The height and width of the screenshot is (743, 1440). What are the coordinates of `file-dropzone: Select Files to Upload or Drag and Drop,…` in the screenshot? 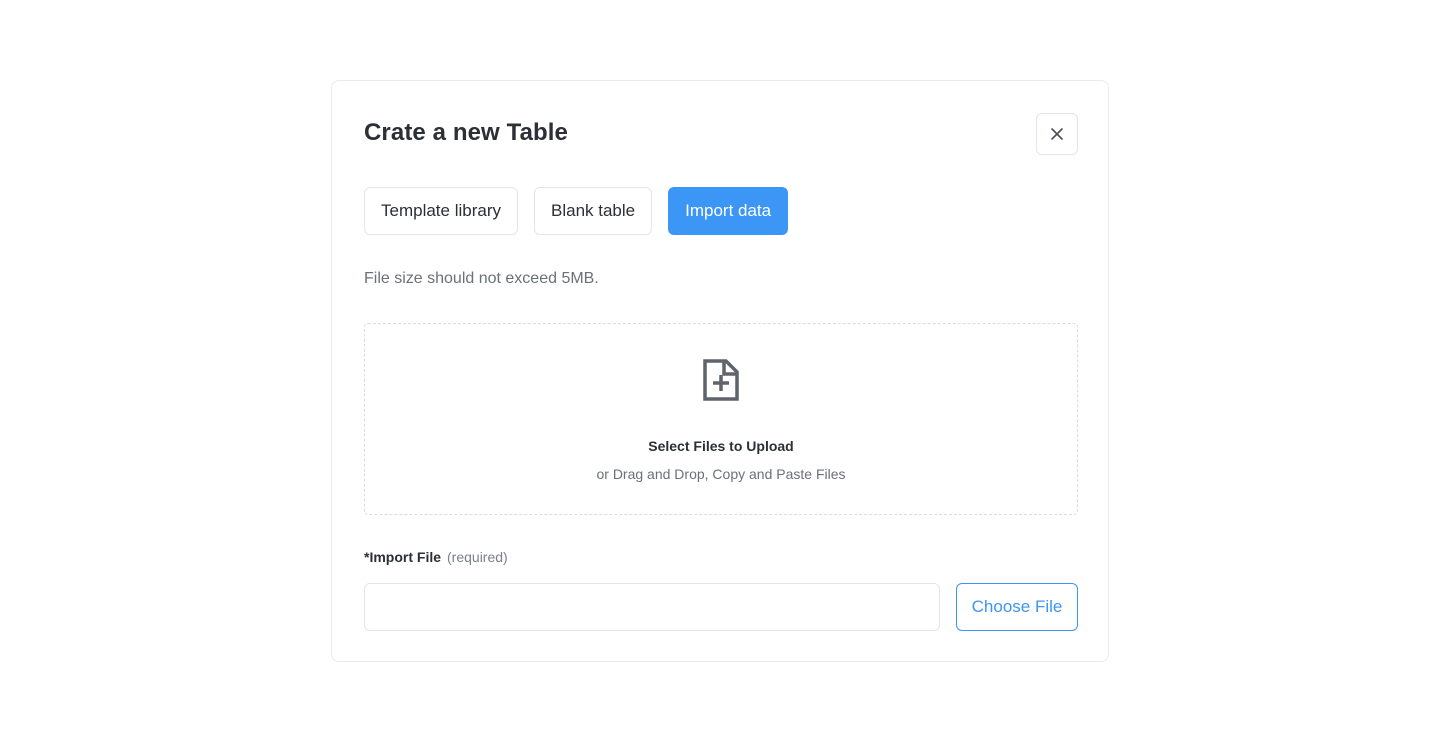 It's located at (721, 419).